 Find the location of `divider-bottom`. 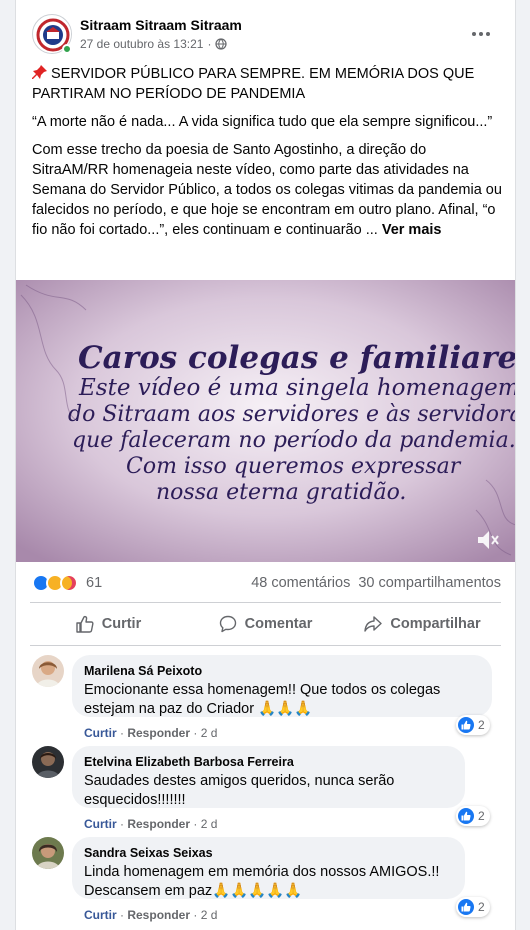

divider-bottom is located at coordinates (265, 645).